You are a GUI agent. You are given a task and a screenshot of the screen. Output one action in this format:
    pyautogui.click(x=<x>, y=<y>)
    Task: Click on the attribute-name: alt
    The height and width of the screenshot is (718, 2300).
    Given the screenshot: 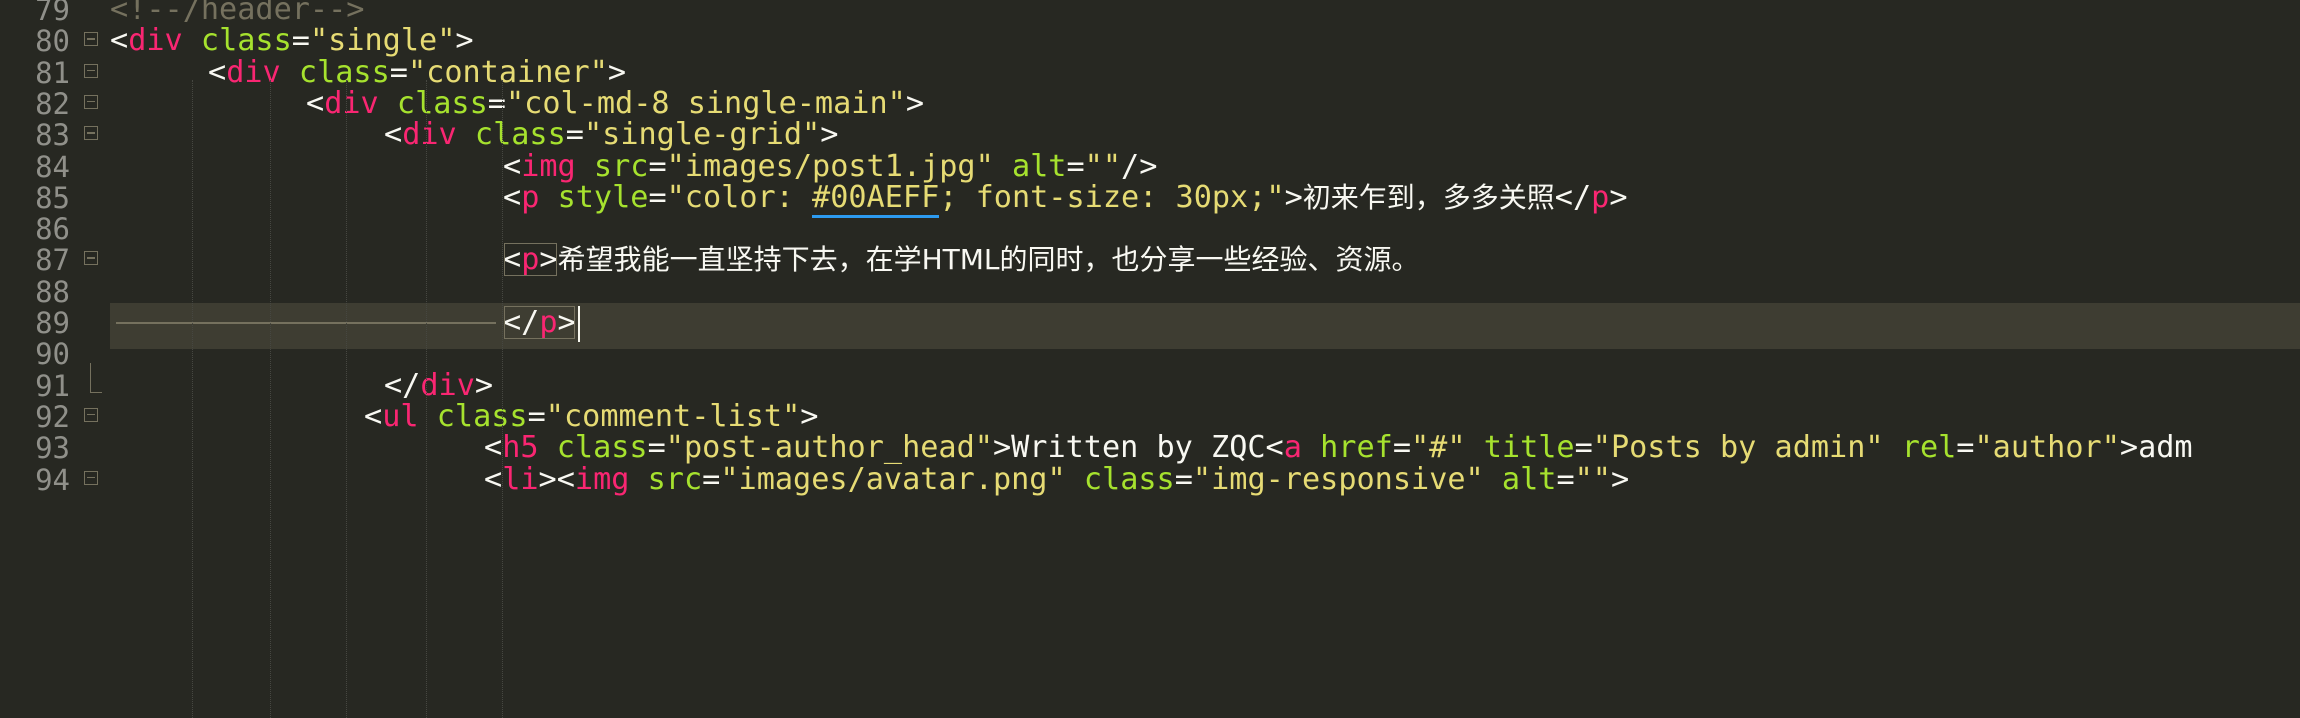 What is the action you would take?
    pyautogui.click(x=1529, y=479)
    